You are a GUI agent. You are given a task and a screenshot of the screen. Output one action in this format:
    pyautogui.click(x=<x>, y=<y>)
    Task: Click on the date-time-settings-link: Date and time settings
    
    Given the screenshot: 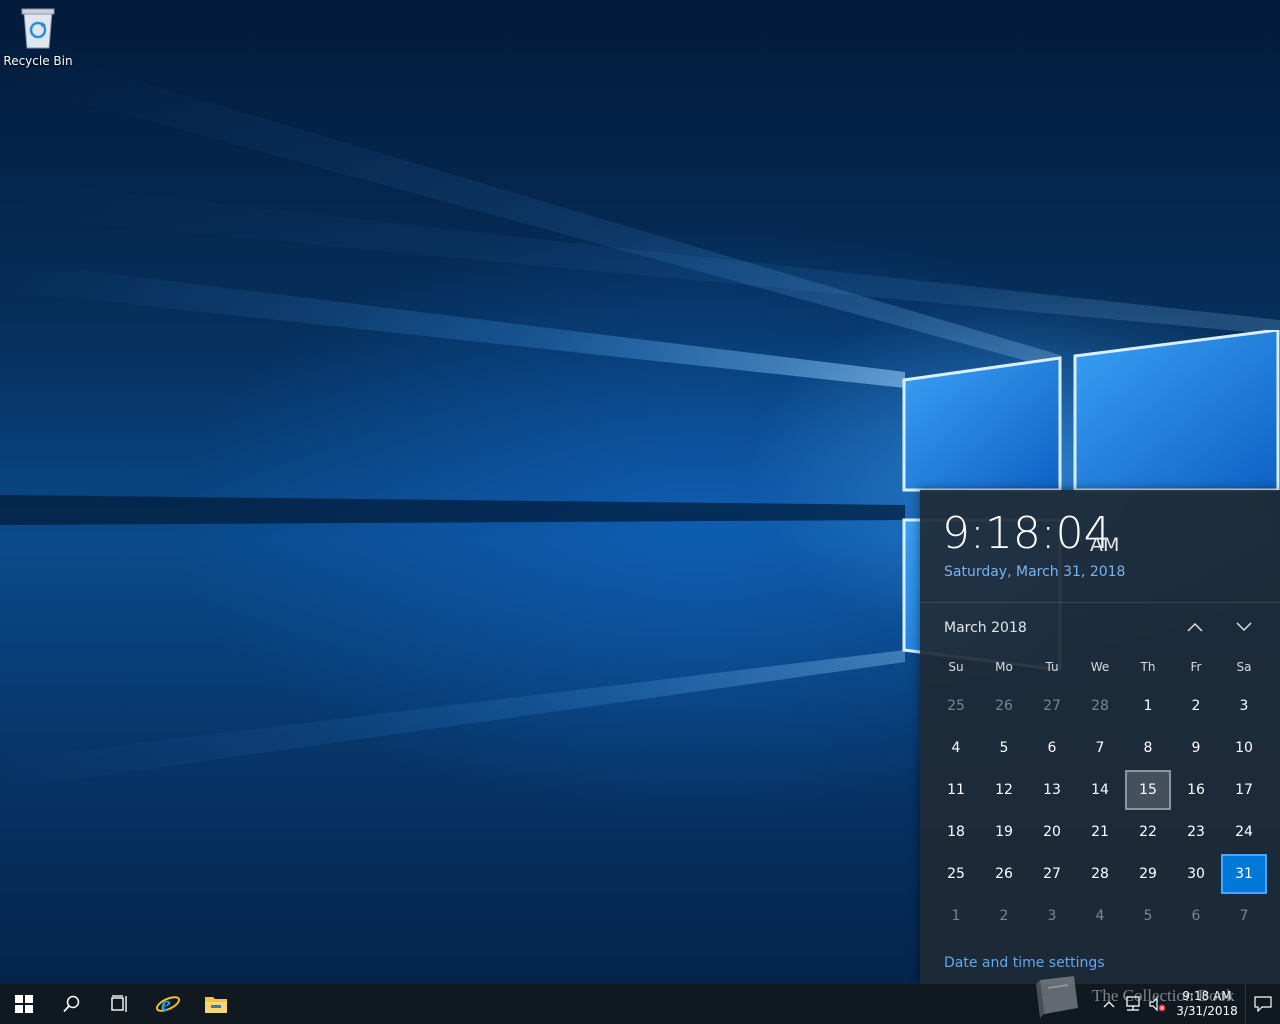 What is the action you would take?
    pyautogui.click(x=1024, y=963)
    